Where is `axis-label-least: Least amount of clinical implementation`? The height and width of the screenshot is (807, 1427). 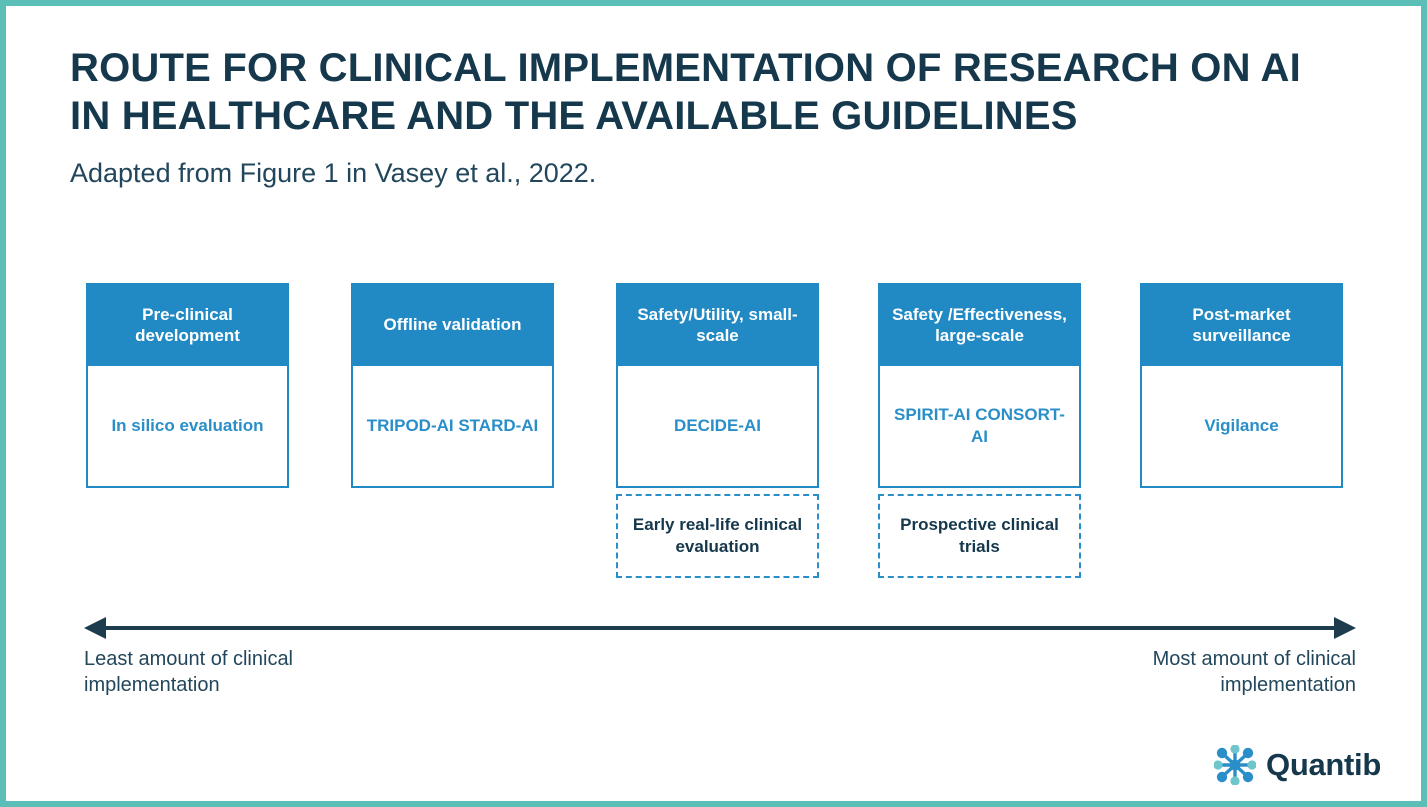
axis-label-least: Least amount of clinical implementation is located at coordinates (189, 672).